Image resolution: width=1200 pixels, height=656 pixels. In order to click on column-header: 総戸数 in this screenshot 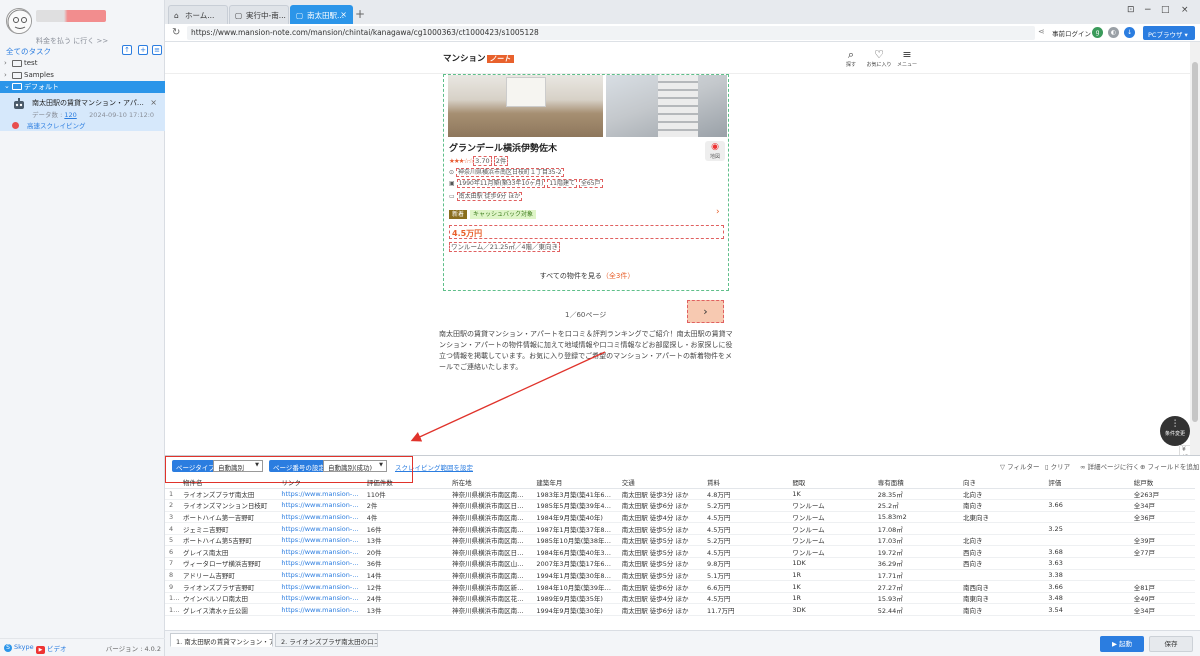, I will do `click(1162, 483)`.